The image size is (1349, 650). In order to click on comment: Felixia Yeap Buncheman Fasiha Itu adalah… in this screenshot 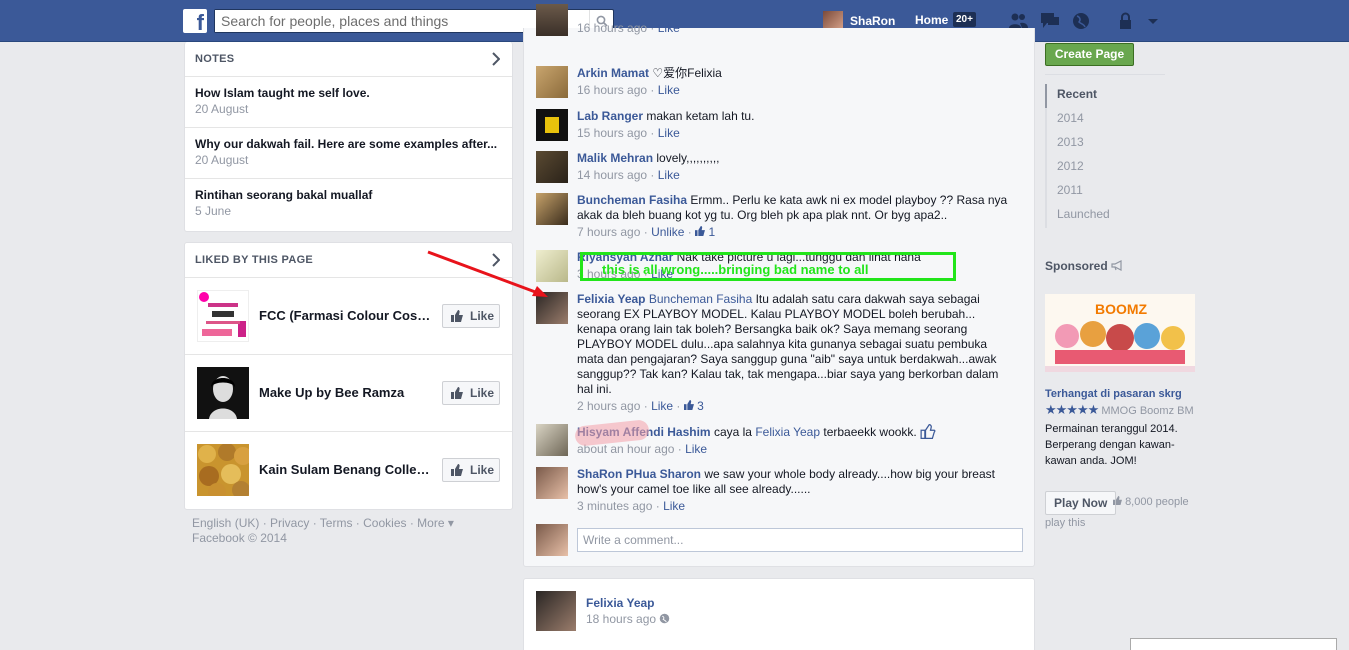, I will do `click(773, 352)`.